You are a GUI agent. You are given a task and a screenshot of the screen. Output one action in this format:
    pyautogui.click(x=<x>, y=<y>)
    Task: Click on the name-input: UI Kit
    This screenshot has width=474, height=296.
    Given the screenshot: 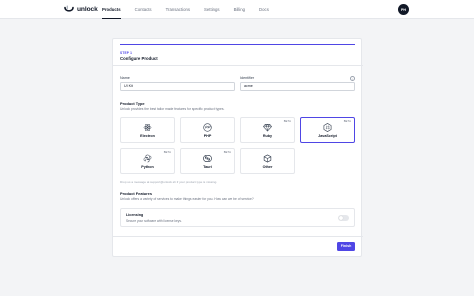 What is the action you would take?
    pyautogui.click(x=177, y=86)
    